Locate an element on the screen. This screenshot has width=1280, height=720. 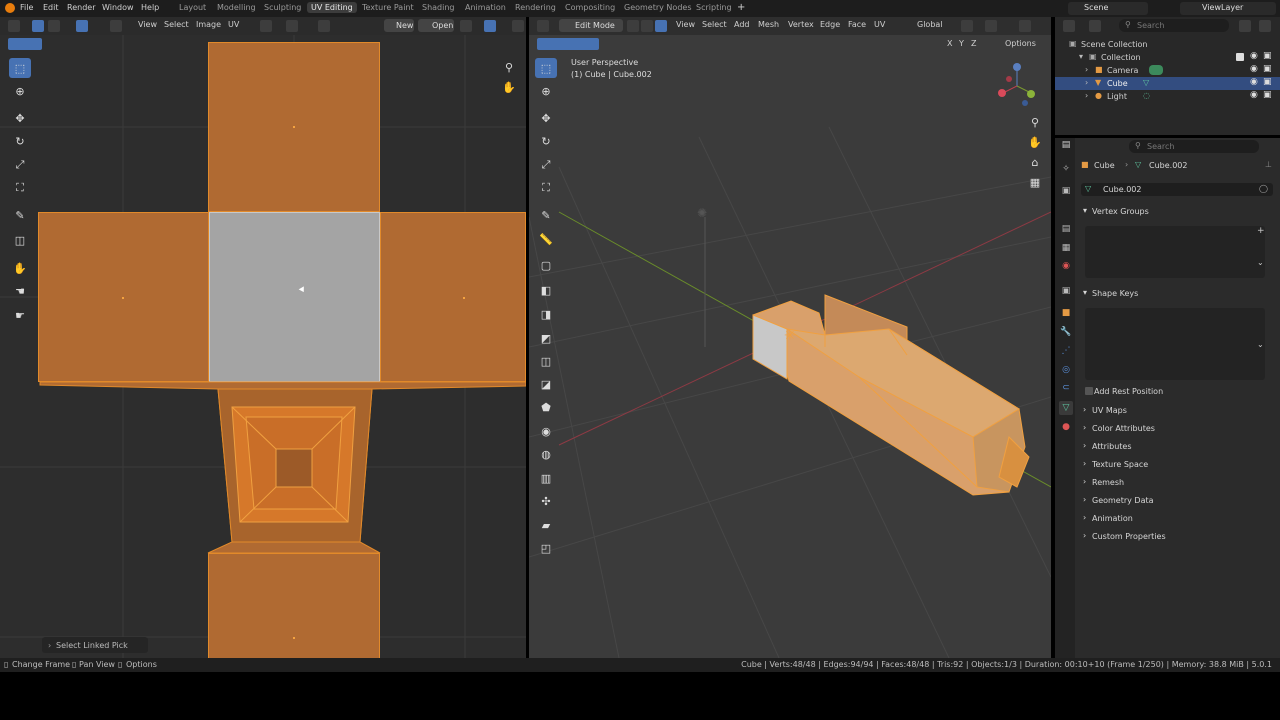
properties-search-input: ⚲ Search is located at coordinates (1194, 146).